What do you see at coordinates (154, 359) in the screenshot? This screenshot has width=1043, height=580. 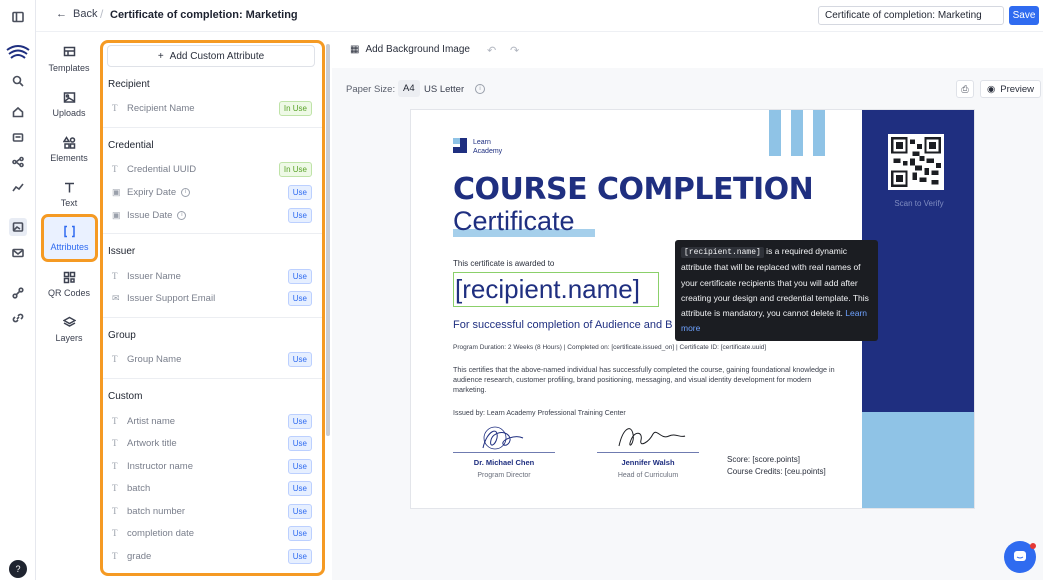 I see `attribute-label: Group Name` at bounding box center [154, 359].